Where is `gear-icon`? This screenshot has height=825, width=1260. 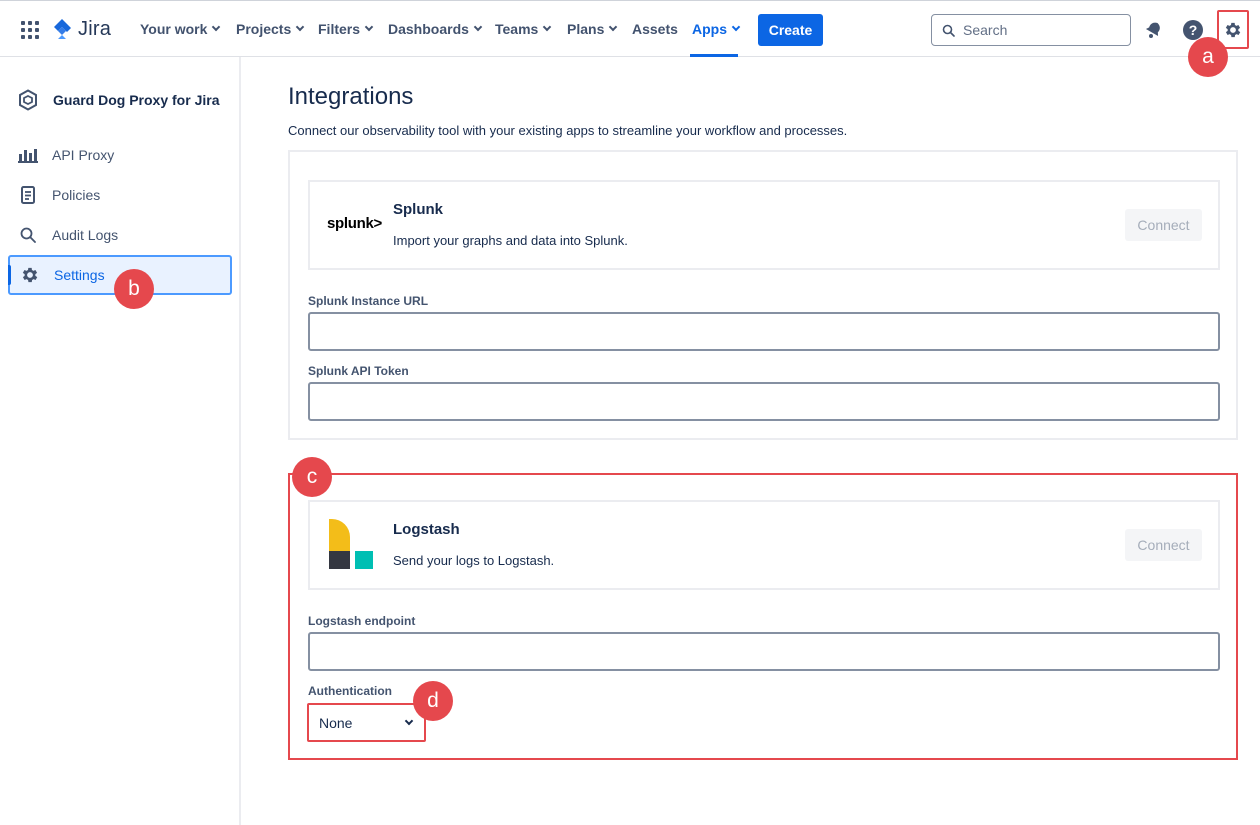
gear-icon is located at coordinates (30, 275).